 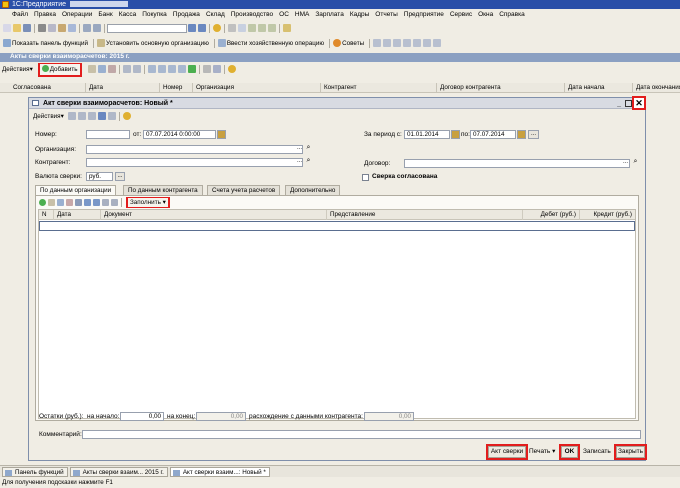 I want to click on sort-desc-icon, so click(x=114, y=202).